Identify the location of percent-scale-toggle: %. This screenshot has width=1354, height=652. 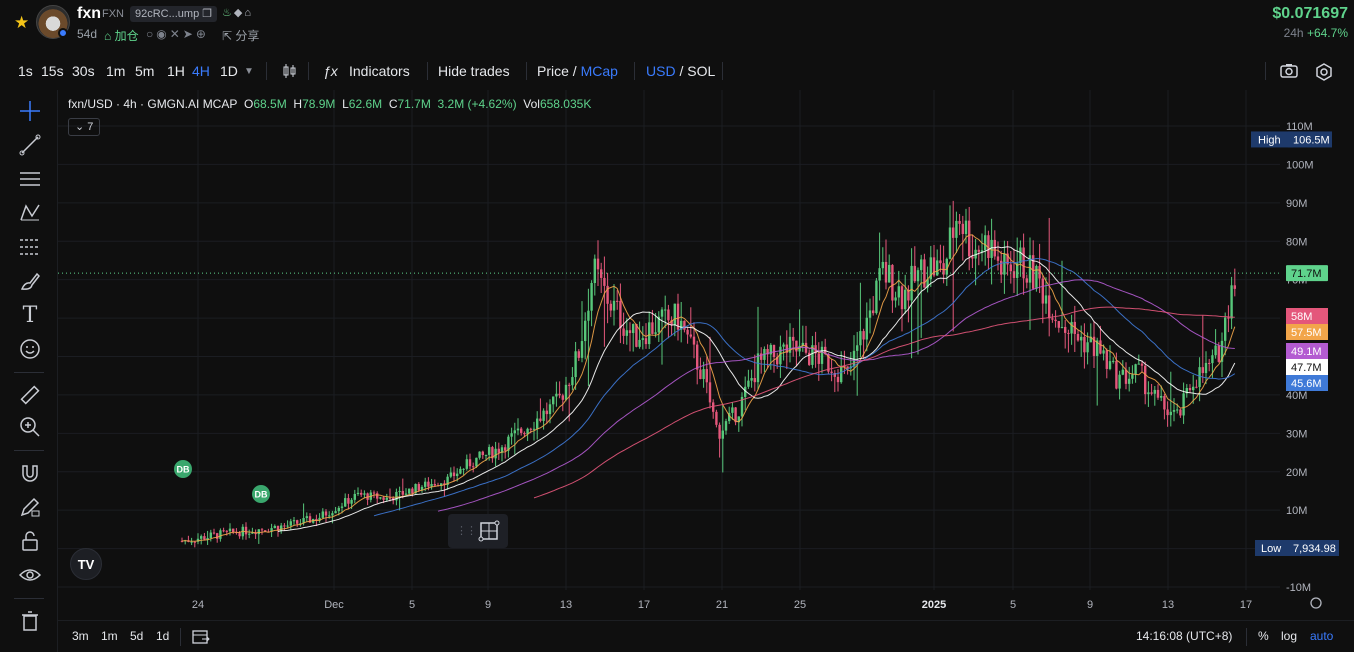
(1263, 636).